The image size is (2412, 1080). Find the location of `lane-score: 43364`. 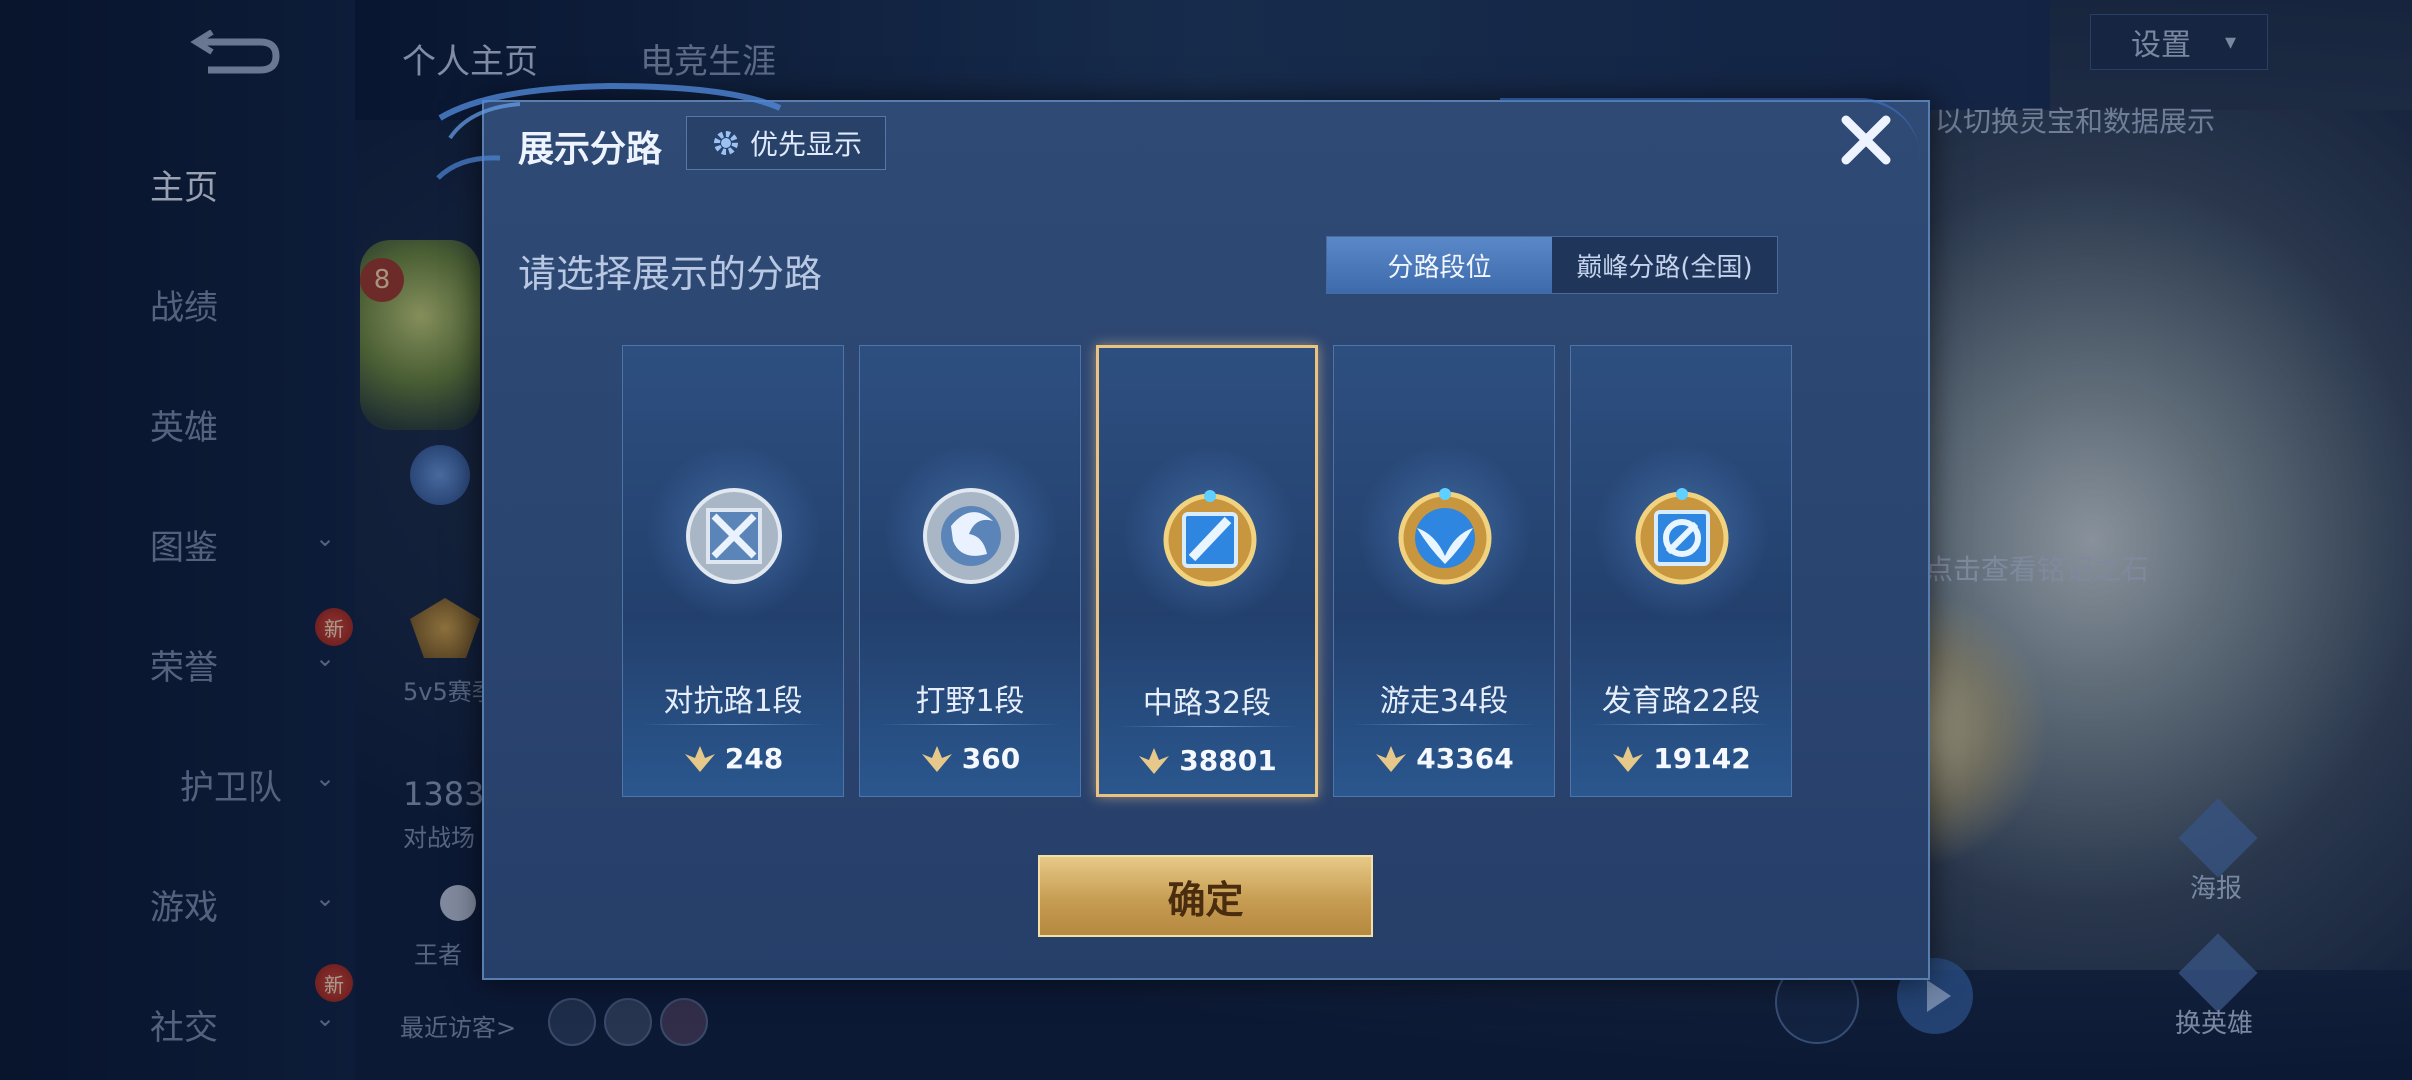

lane-score: 43364 is located at coordinates (1444, 758).